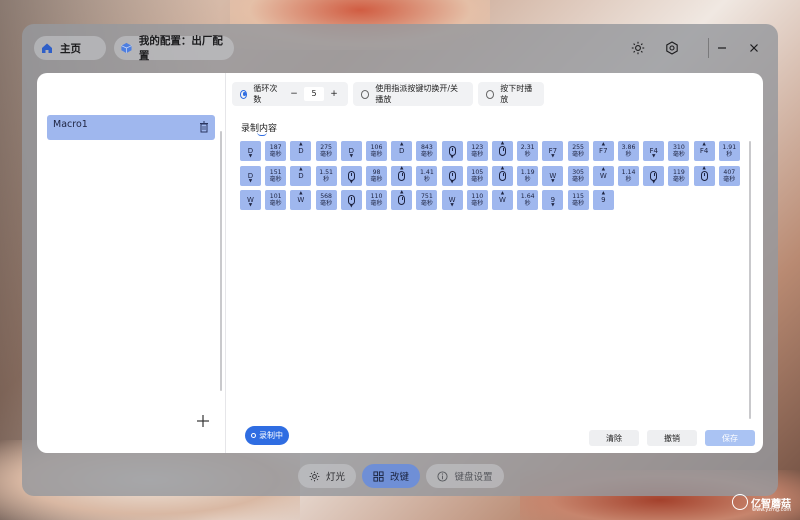 This screenshot has height=520, width=800. Describe the element at coordinates (578, 147) in the screenshot. I see `delay-value: 255` at that location.